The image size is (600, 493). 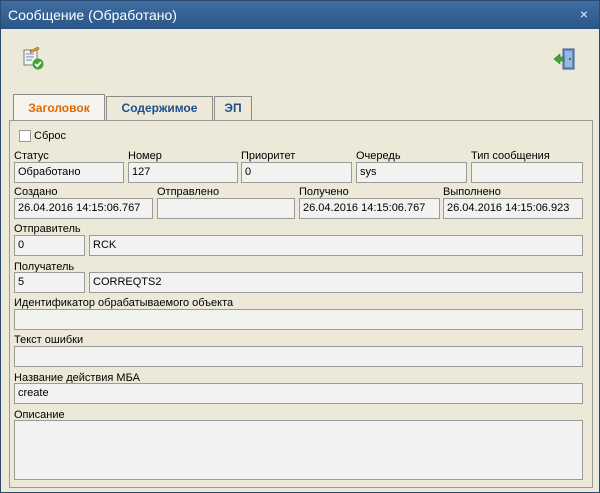 What do you see at coordinates (336, 245) in the screenshot?
I see `sender-name-field: RCK` at bounding box center [336, 245].